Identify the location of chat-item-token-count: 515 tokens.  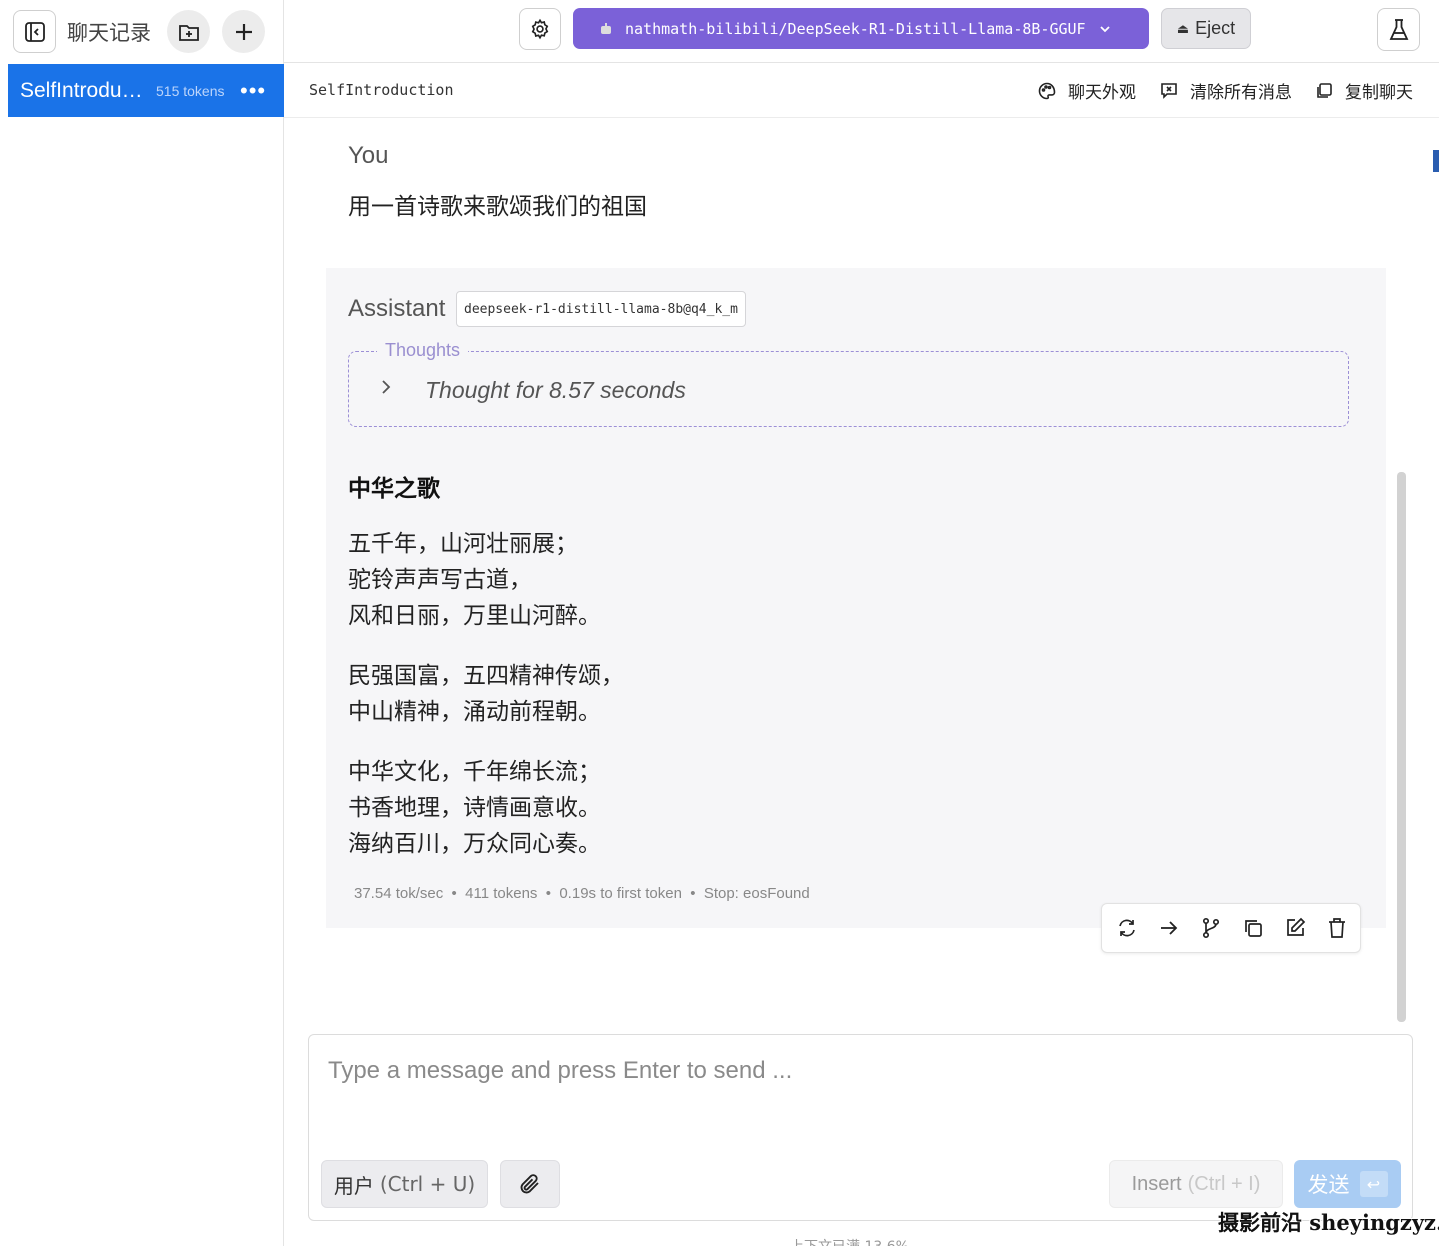
(190, 90).